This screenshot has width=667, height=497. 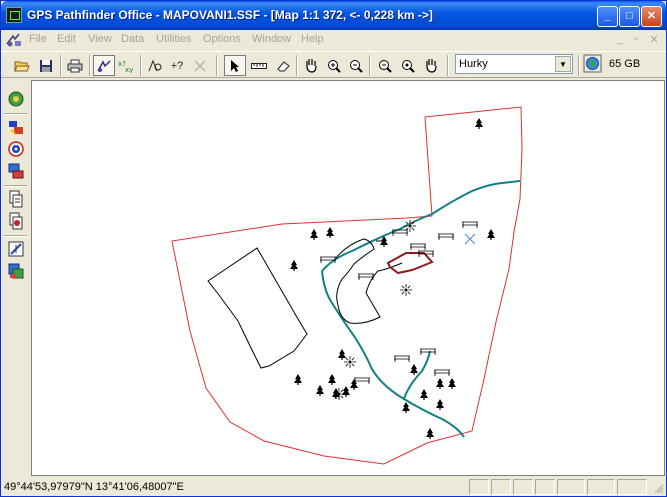 What do you see at coordinates (66, 39) in the screenshot?
I see `menu-edit: Edit` at bounding box center [66, 39].